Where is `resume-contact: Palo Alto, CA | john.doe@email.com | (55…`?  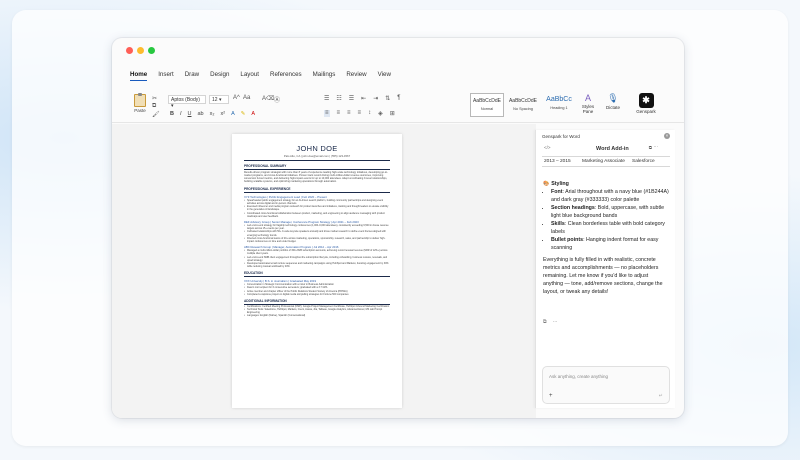 resume-contact: Palo Alto, CA | john.doe@email.com | (55… is located at coordinates (317, 157).